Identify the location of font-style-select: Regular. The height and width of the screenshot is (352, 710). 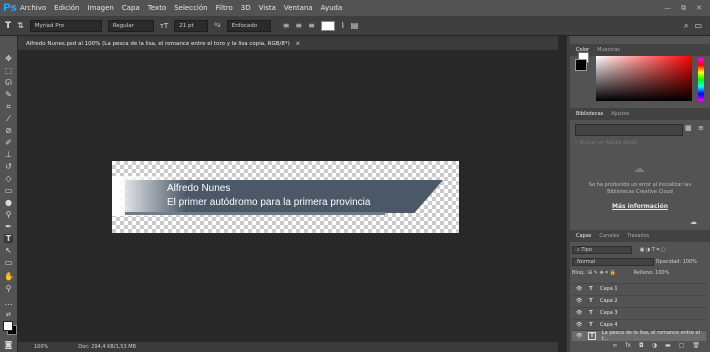
(130, 25).